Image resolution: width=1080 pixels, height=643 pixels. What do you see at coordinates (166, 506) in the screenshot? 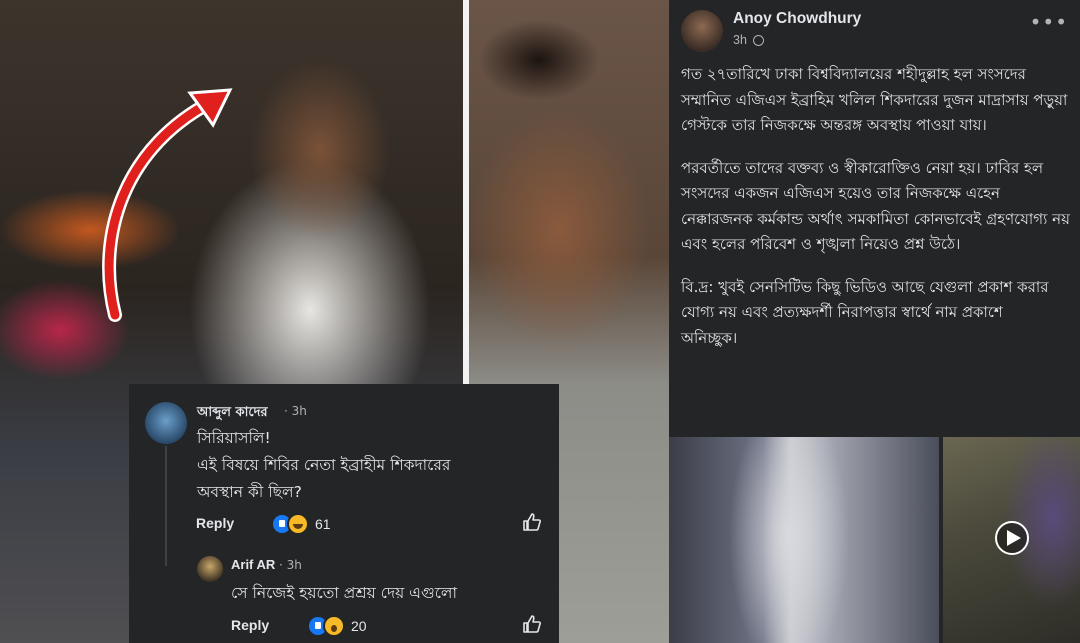
I see `thread-line` at bounding box center [166, 506].